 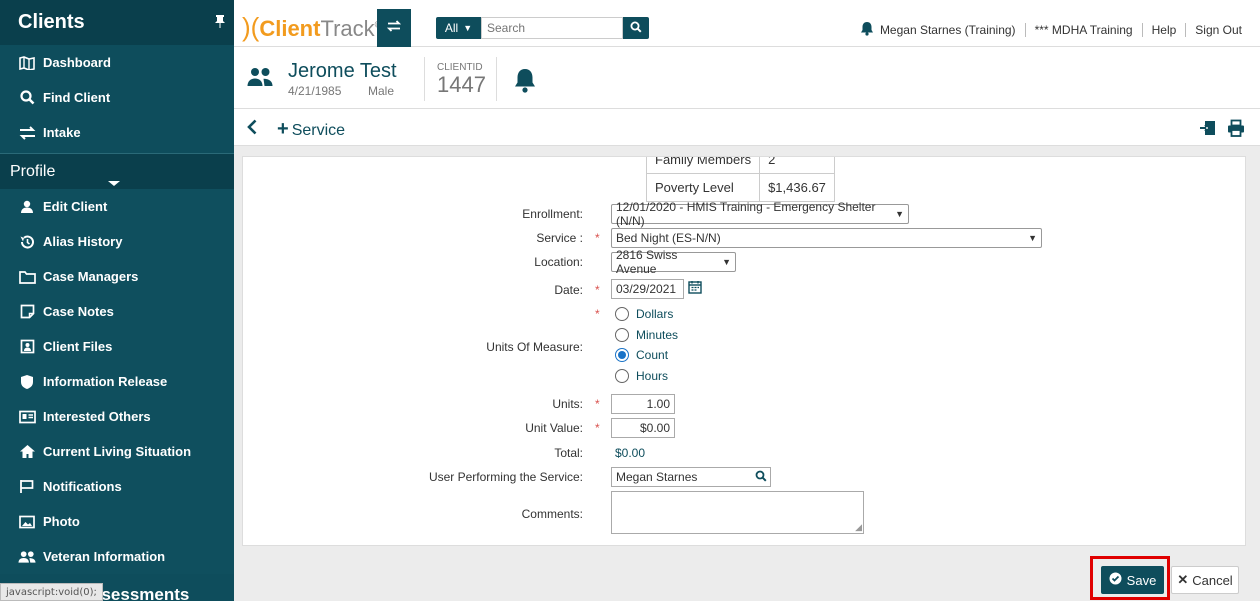 I want to click on sidebar-item-find-client: Find Client, so click(x=117, y=97).